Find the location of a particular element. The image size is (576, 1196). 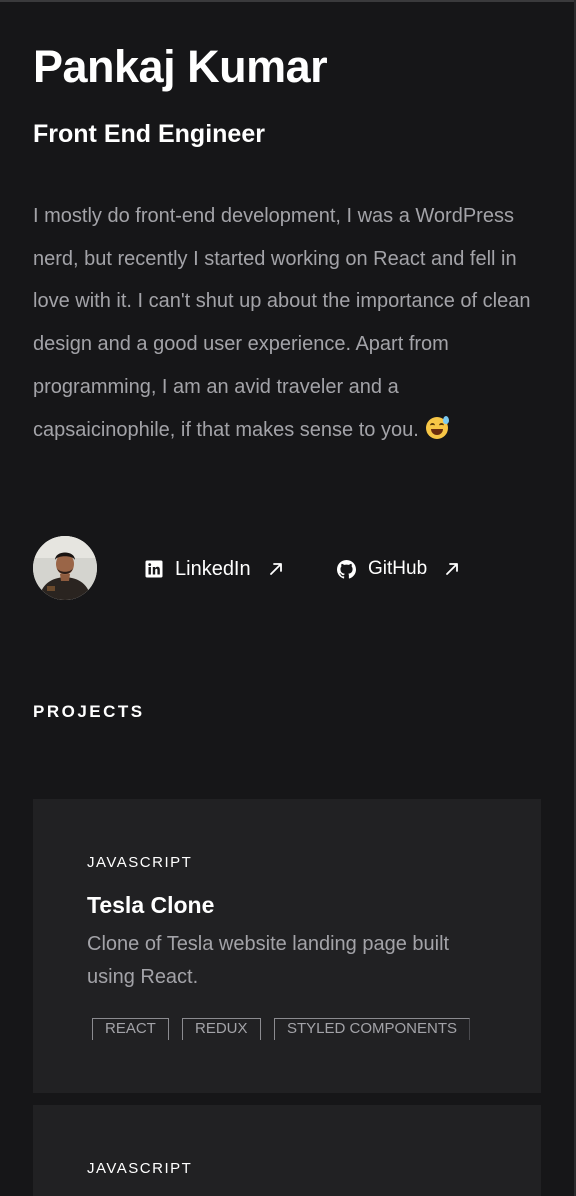

github-label: GitHub is located at coordinates (398, 568).